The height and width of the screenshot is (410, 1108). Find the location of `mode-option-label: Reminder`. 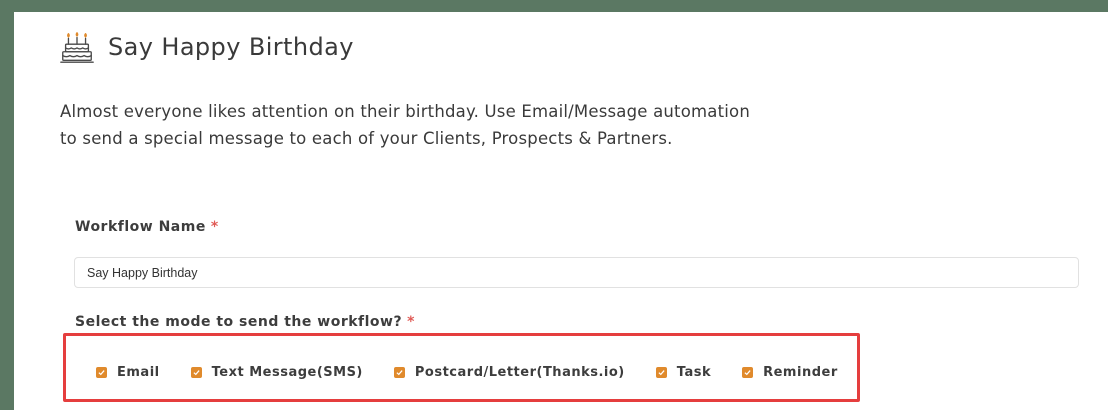

mode-option-label: Reminder is located at coordinates (800, 372).